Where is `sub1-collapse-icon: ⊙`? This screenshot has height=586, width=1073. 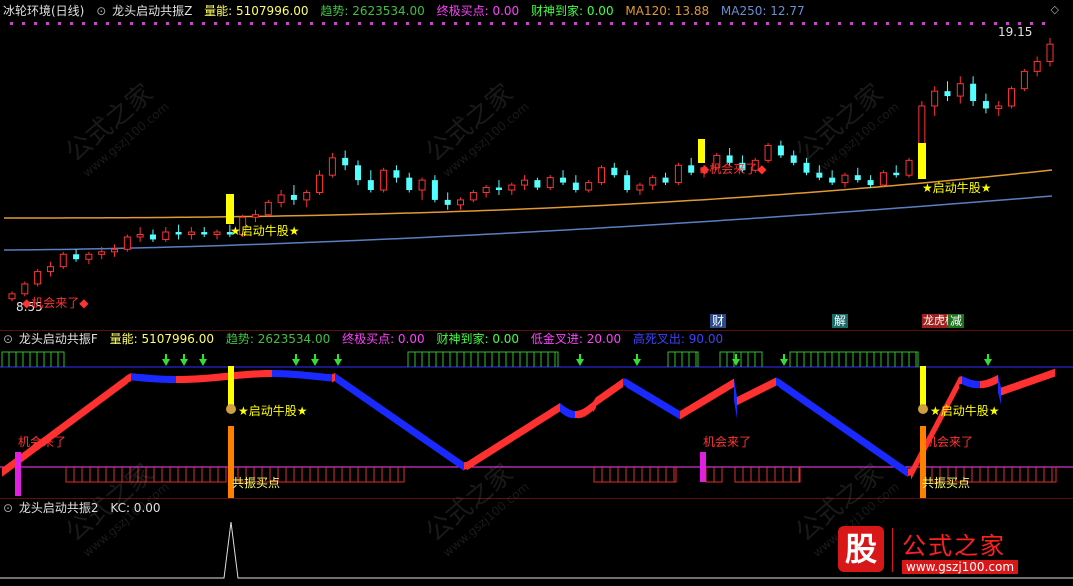 sub1-collapse-icon: ⊙ is located at coordinates (8, 339).